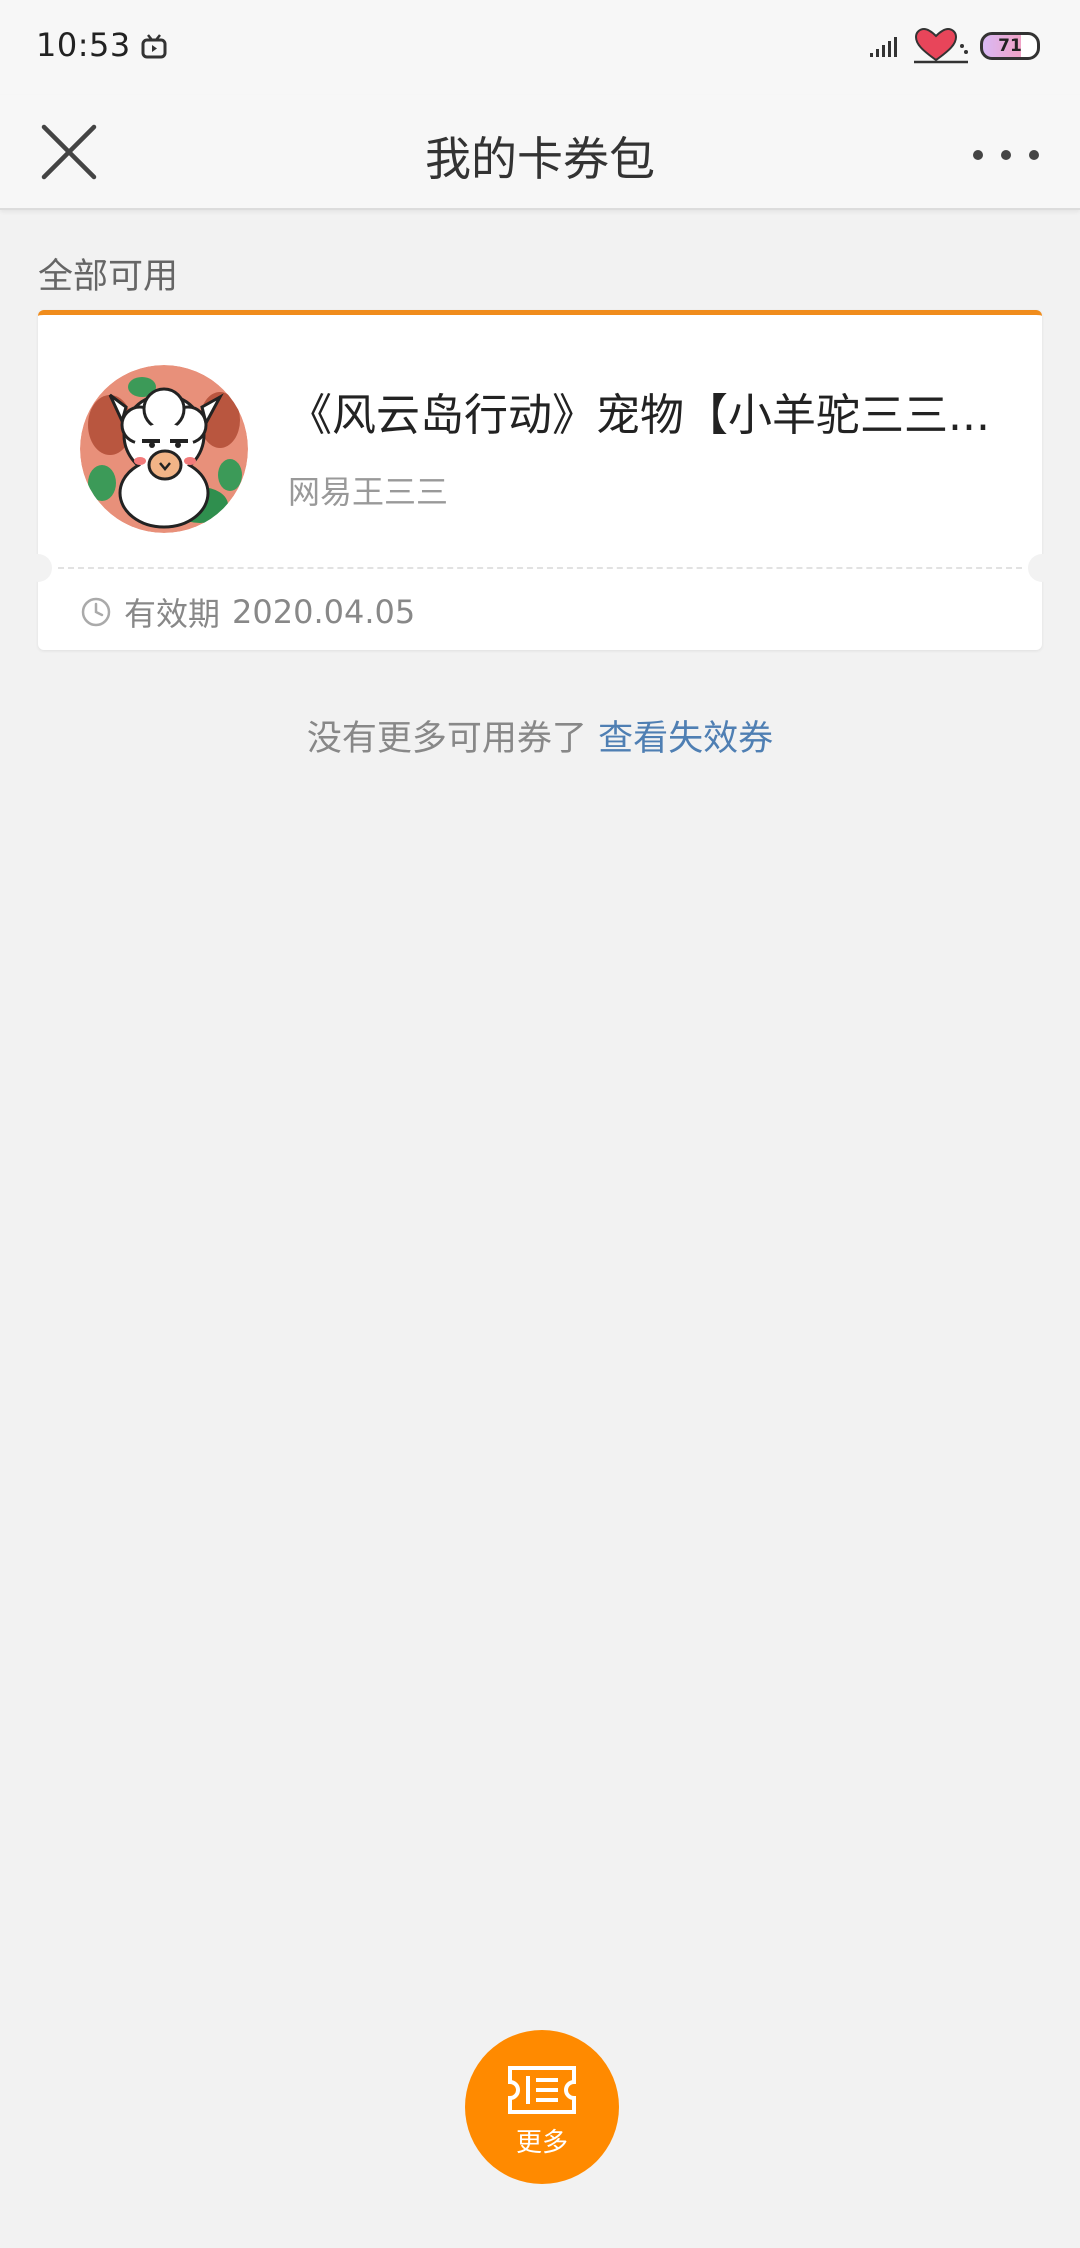 This screenshot has height=2248, width=1080. Describe the element at coordinates (540, 159) in the screenshot. I see `page-title: 我的卡券包` at that location.